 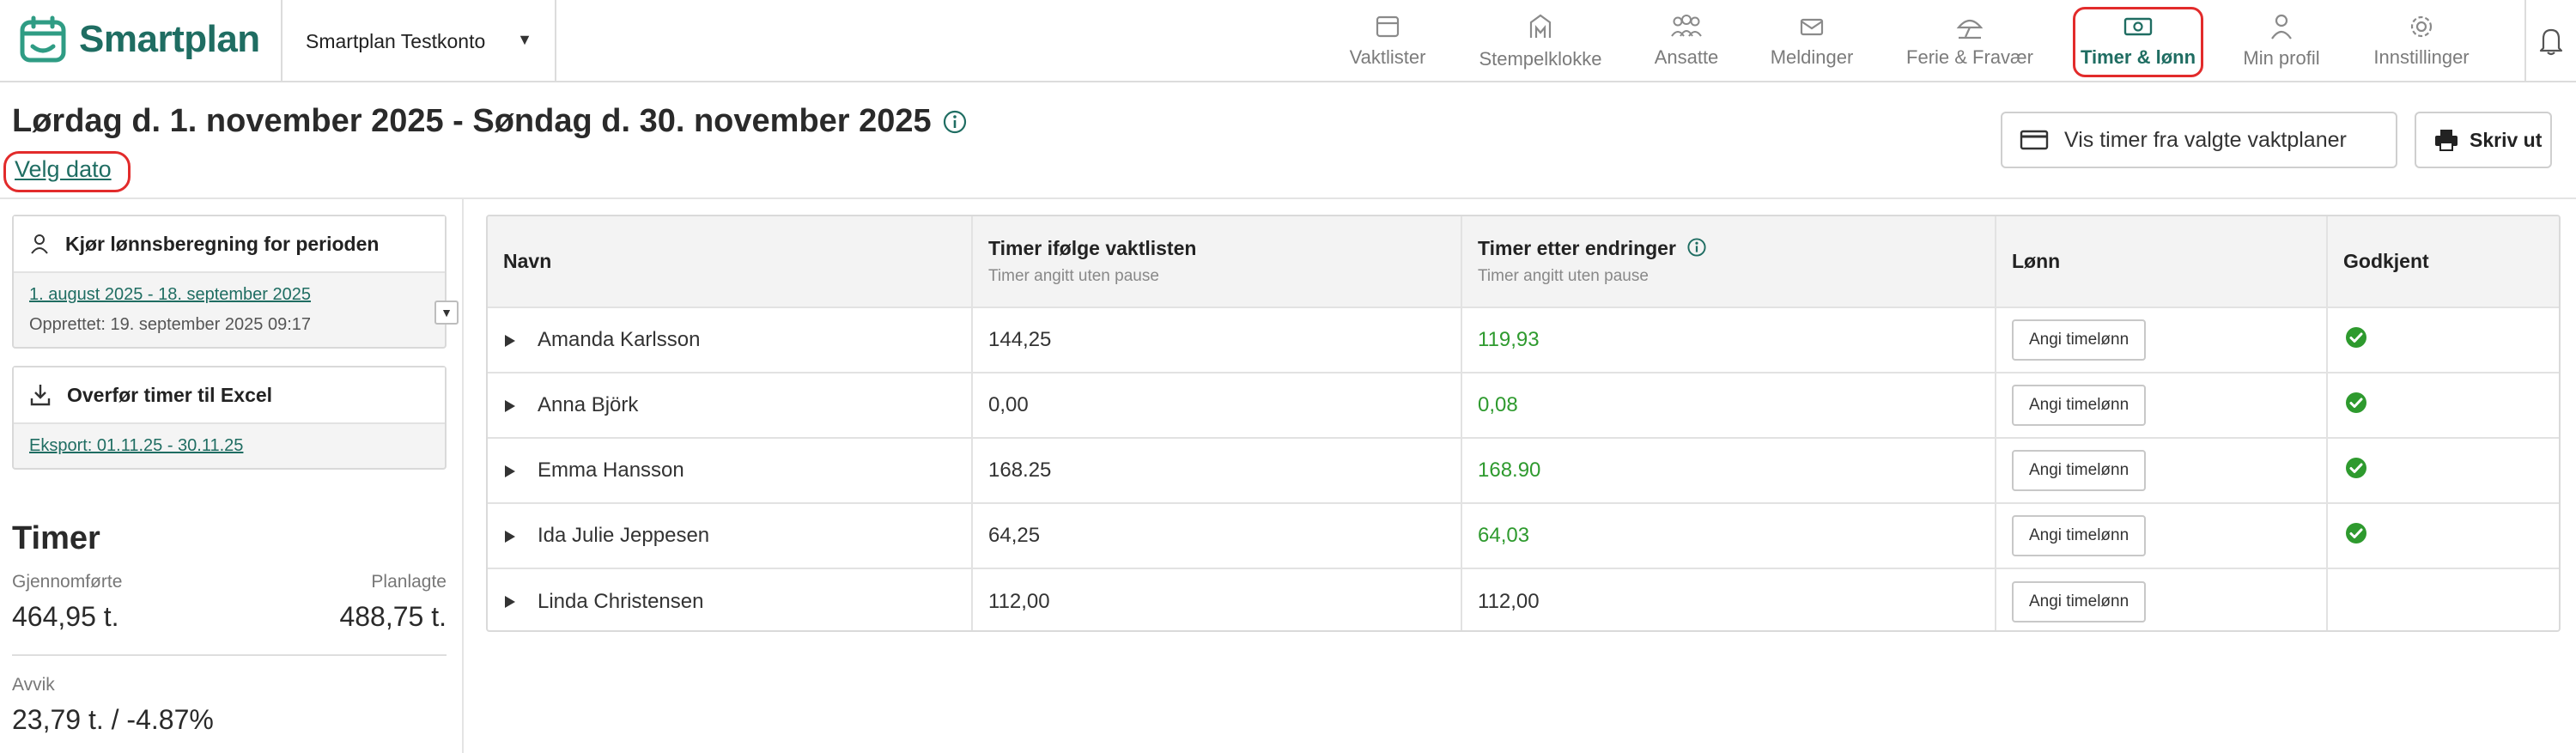 I want to click on payroll-period-link: 1. august 2025 - 18. september 2025, so click(x=229, y=295).